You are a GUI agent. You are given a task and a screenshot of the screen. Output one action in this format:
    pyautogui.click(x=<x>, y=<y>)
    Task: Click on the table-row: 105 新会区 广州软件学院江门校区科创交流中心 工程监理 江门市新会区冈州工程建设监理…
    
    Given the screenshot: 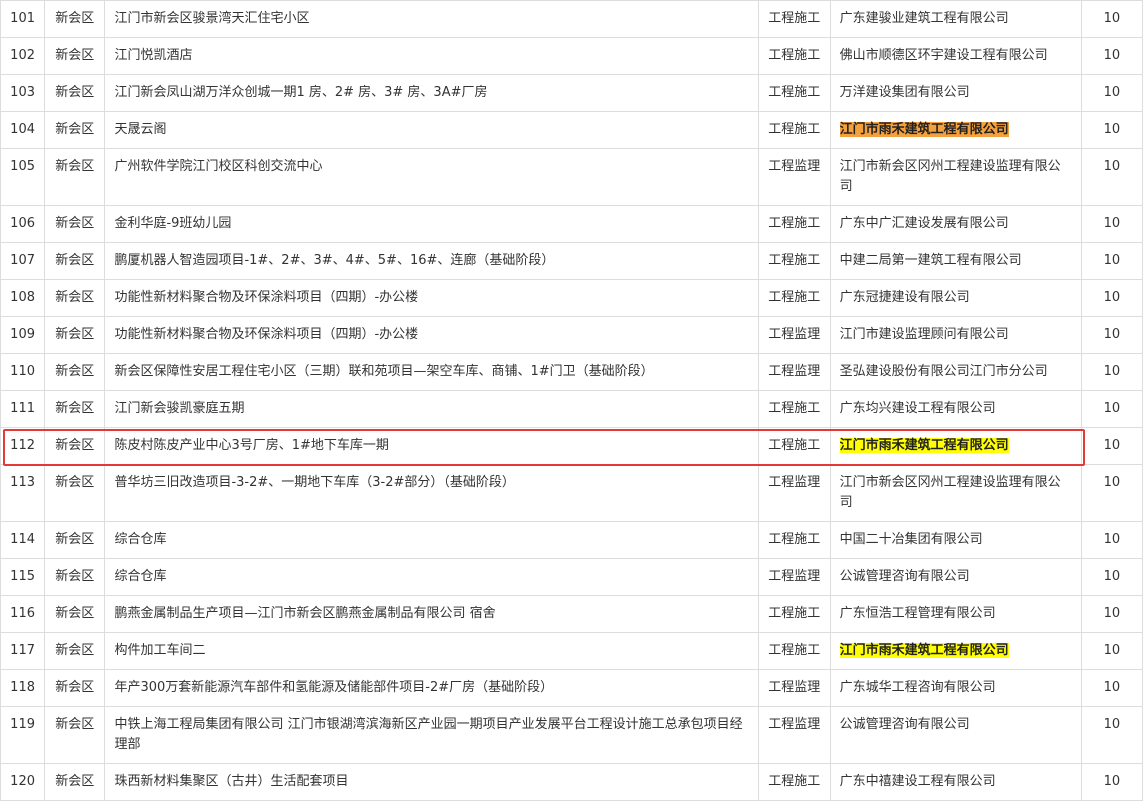 What is the action you would take?
    pyautogui.click(x=571, y=177)
    